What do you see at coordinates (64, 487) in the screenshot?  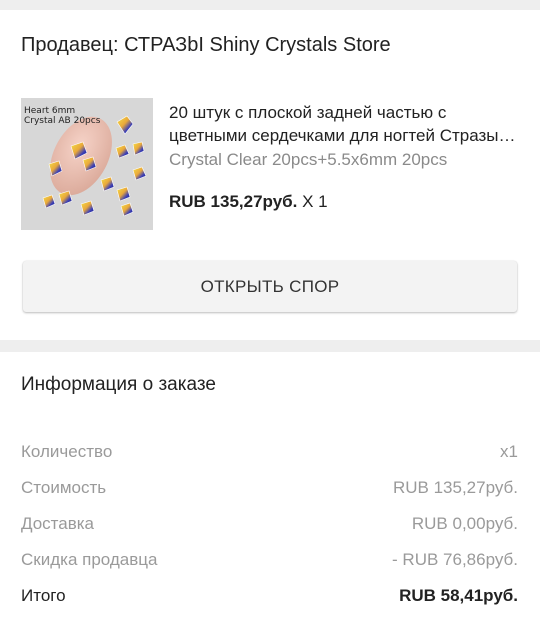 I see `row-label: Стоимость` at bounding box center [64, 487].